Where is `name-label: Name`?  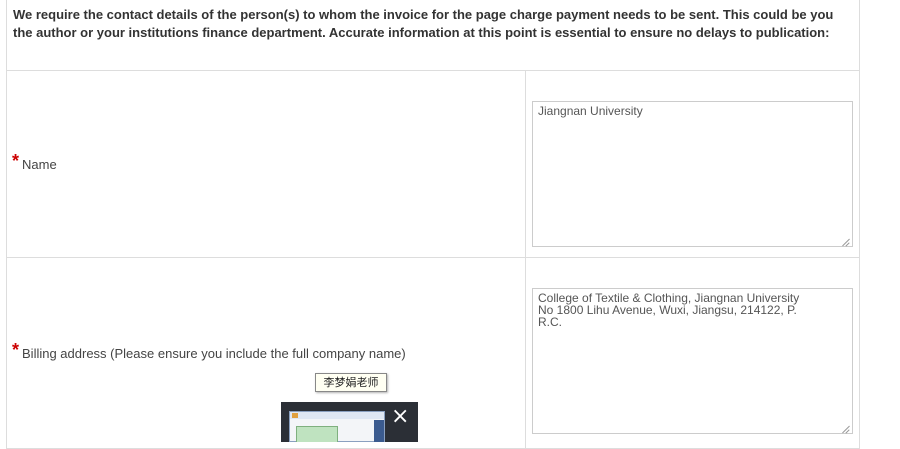
name-label: Name is located at coordinates (39, 164).